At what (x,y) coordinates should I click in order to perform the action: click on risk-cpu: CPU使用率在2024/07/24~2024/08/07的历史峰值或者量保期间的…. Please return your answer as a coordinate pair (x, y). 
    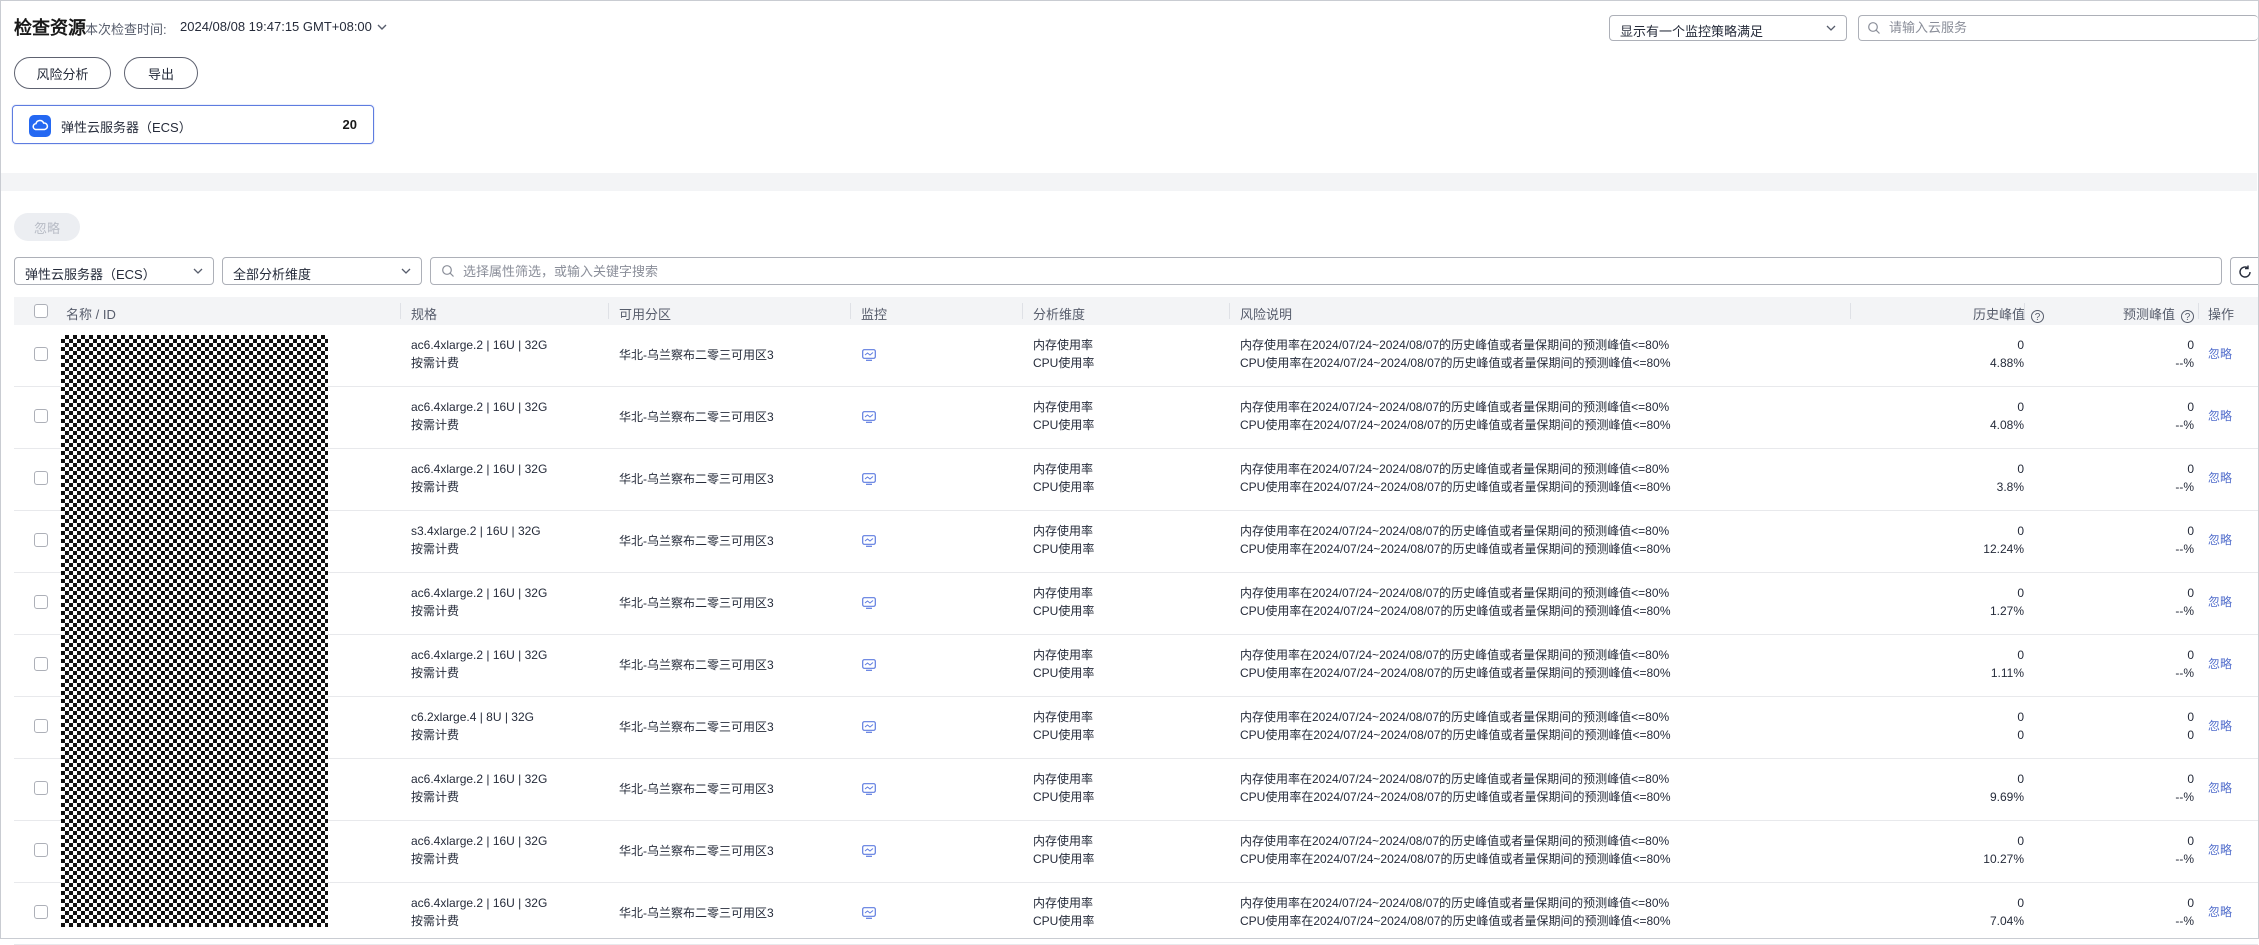
    Looking at the image, I should click on (1455, 611).